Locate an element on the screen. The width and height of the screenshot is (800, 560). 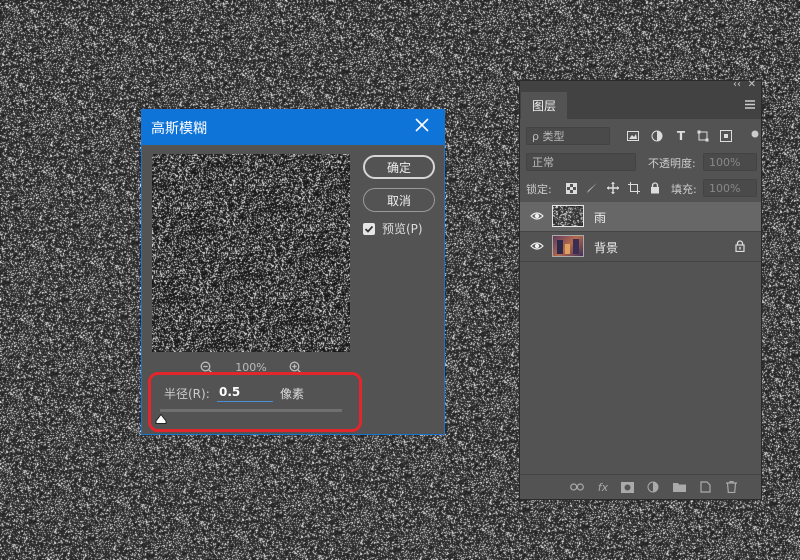
dialog-title-bar: 高斯模糊 is located at coordinates (293, 127).